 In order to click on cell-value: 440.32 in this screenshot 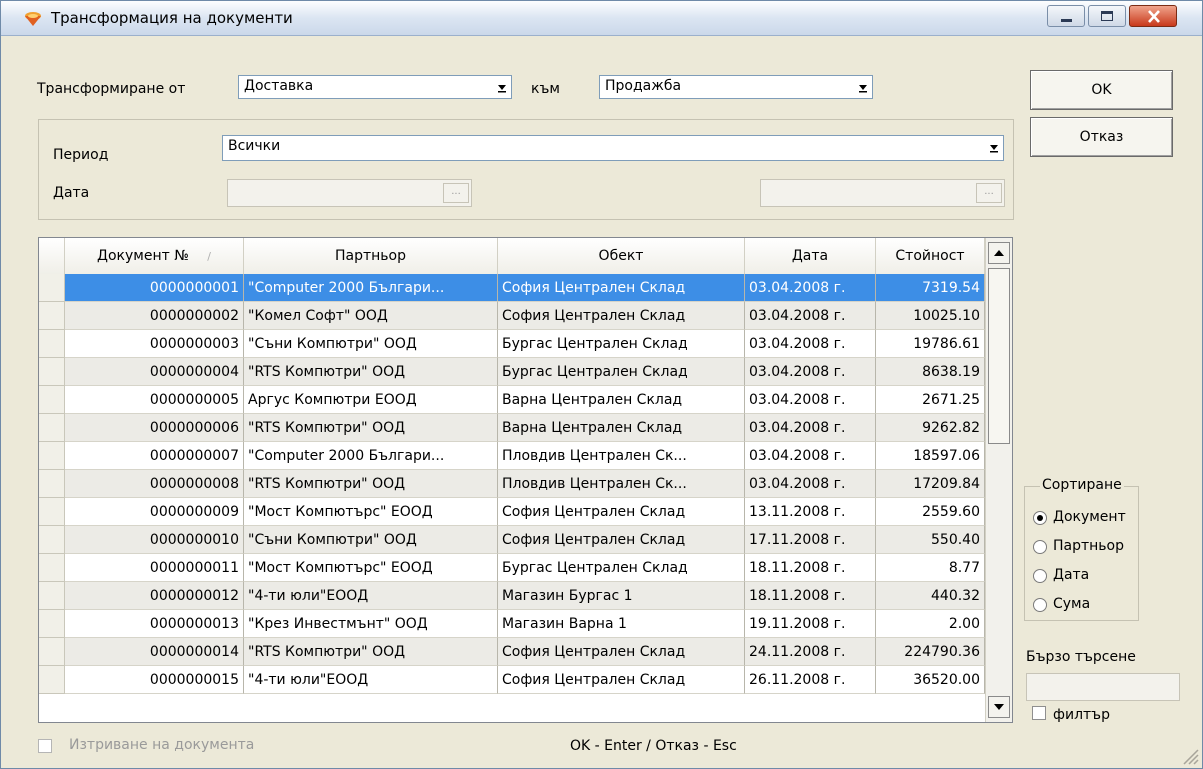, I will do `click(930, 596)`.